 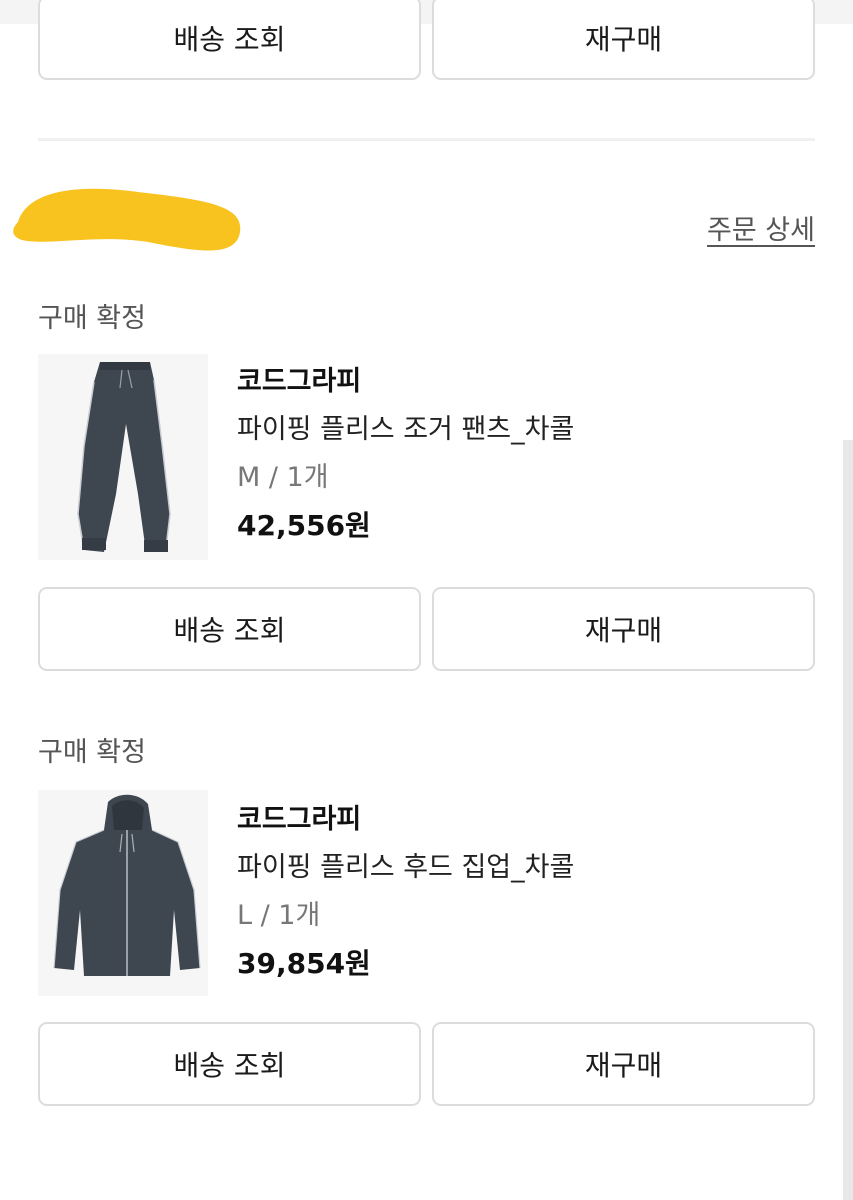 What do you see at coordinates (426, 139) in the screenshot?
I see `order-divider` at bounding box center [426, 139].